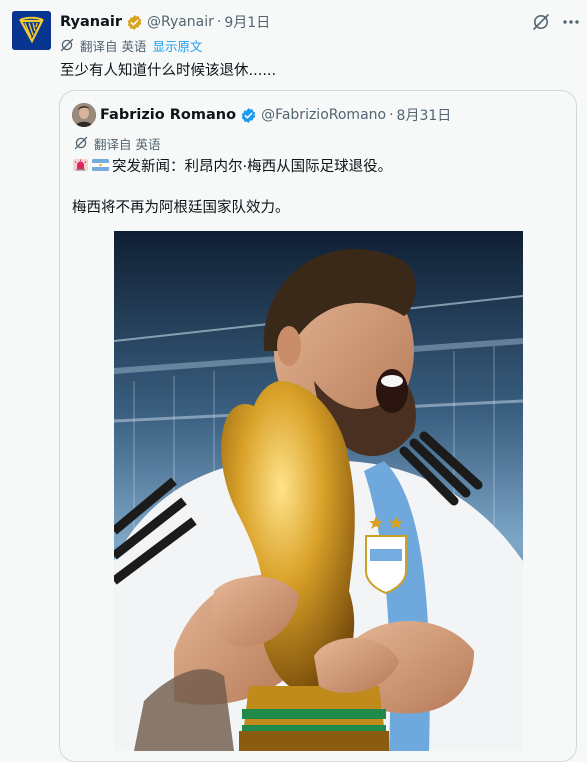  I want to click on quoted-author-name: Fabrizio Romano, so click(168, 115).